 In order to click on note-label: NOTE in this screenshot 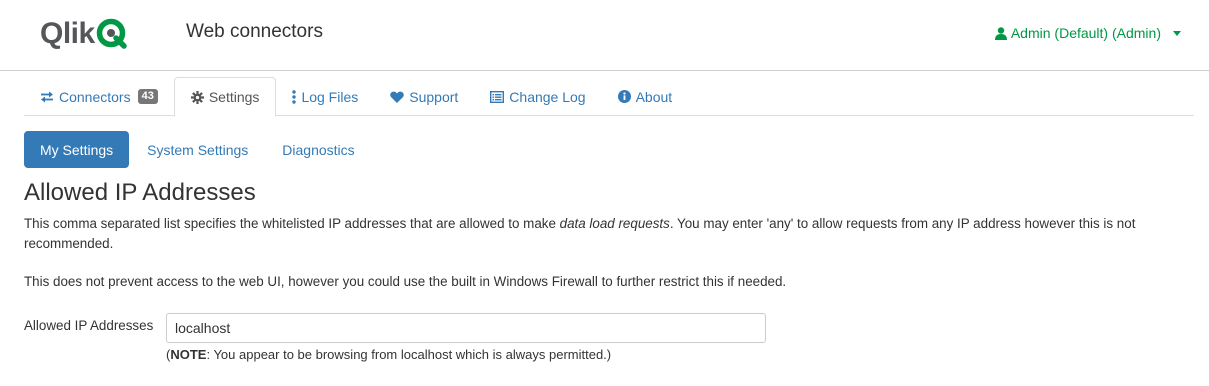, I will do `click(188, 354)`.